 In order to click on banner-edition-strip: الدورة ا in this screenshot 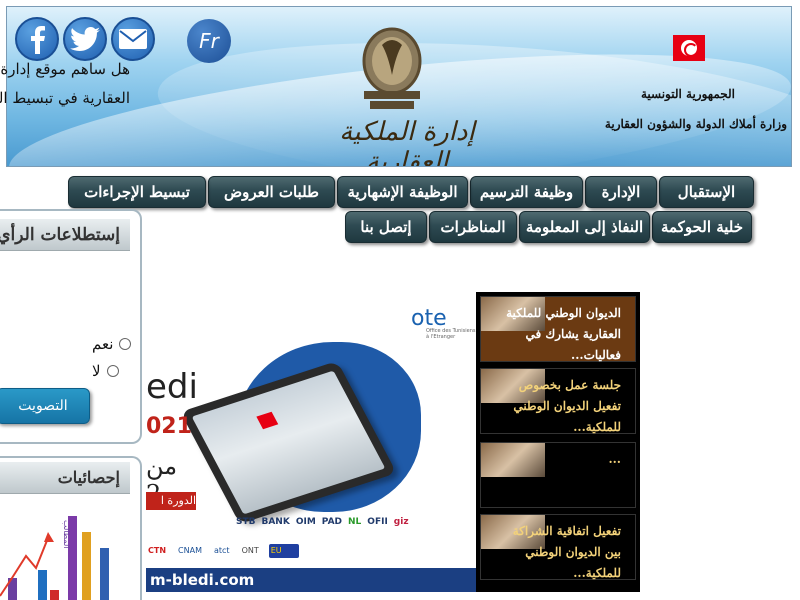, I will do `click(171, 501)`.